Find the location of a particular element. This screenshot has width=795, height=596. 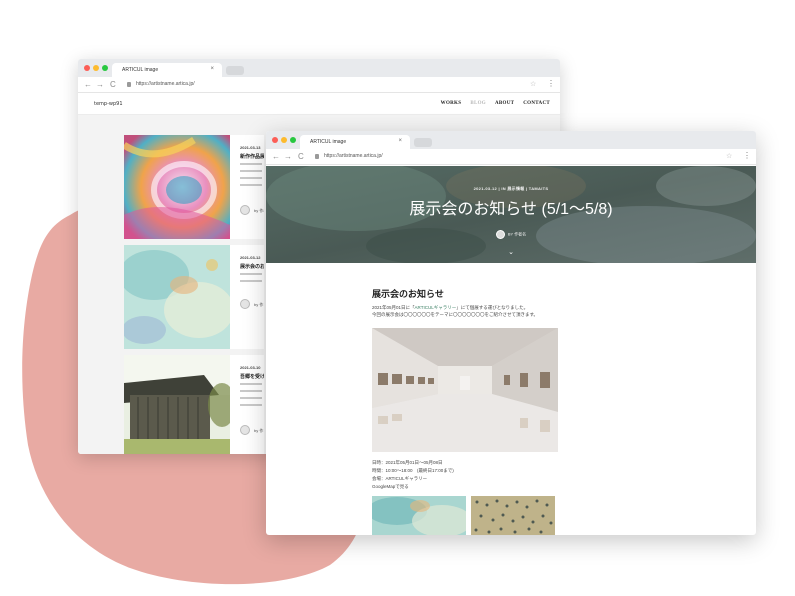

exhibit-date: 日時：2021年05月01日〜05月08日 is located at coordinates (407, 462).